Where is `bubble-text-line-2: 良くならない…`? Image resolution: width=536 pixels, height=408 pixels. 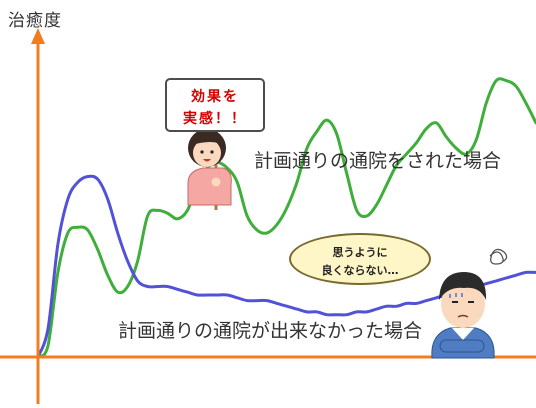 bubble-text-line-2: 良くならない… is located at coordinates (360, 270).